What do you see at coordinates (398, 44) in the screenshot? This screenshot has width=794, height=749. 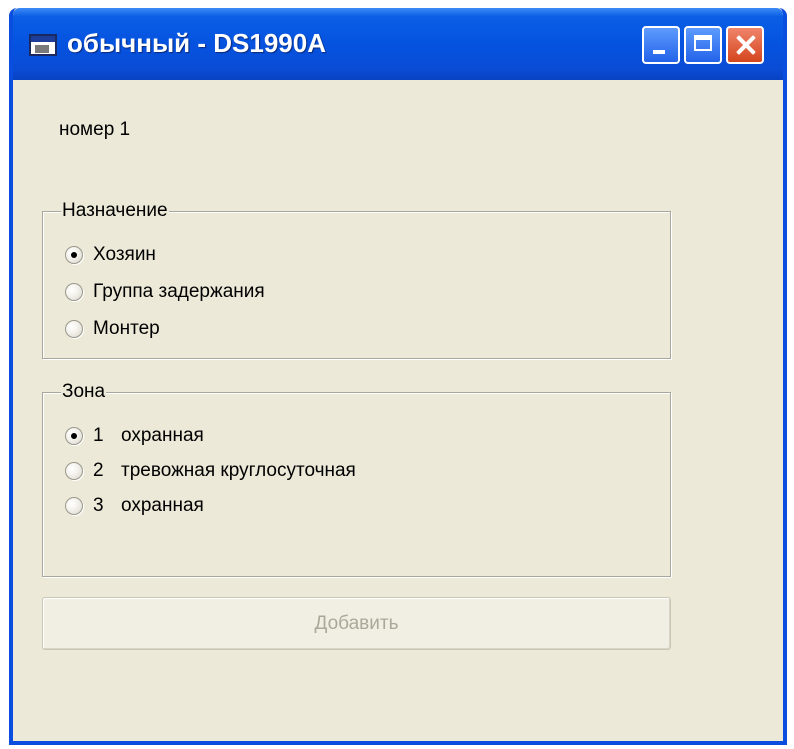 I see `title-bar: обычный - DS1990A` at bounding box center [398, 44].